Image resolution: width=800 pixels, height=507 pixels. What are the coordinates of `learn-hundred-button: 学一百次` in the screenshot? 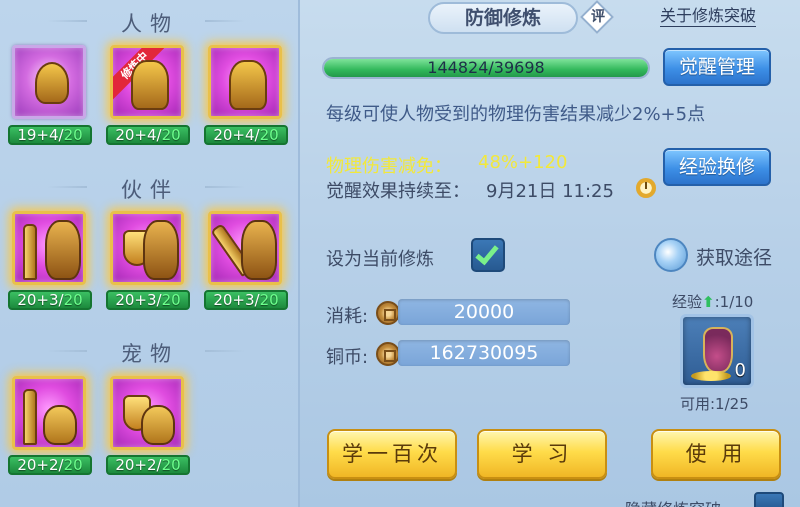 It's located at (392, 454).